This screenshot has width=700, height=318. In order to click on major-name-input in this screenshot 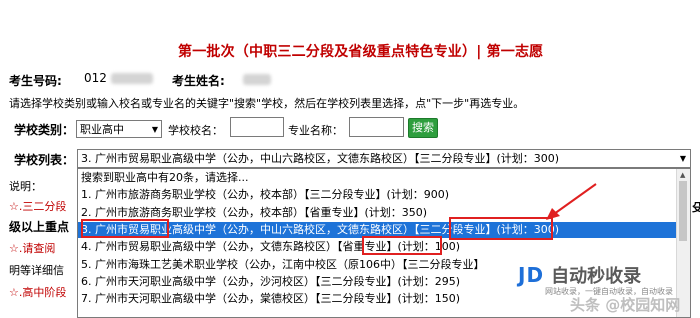, I will do `click(376, 127)`.